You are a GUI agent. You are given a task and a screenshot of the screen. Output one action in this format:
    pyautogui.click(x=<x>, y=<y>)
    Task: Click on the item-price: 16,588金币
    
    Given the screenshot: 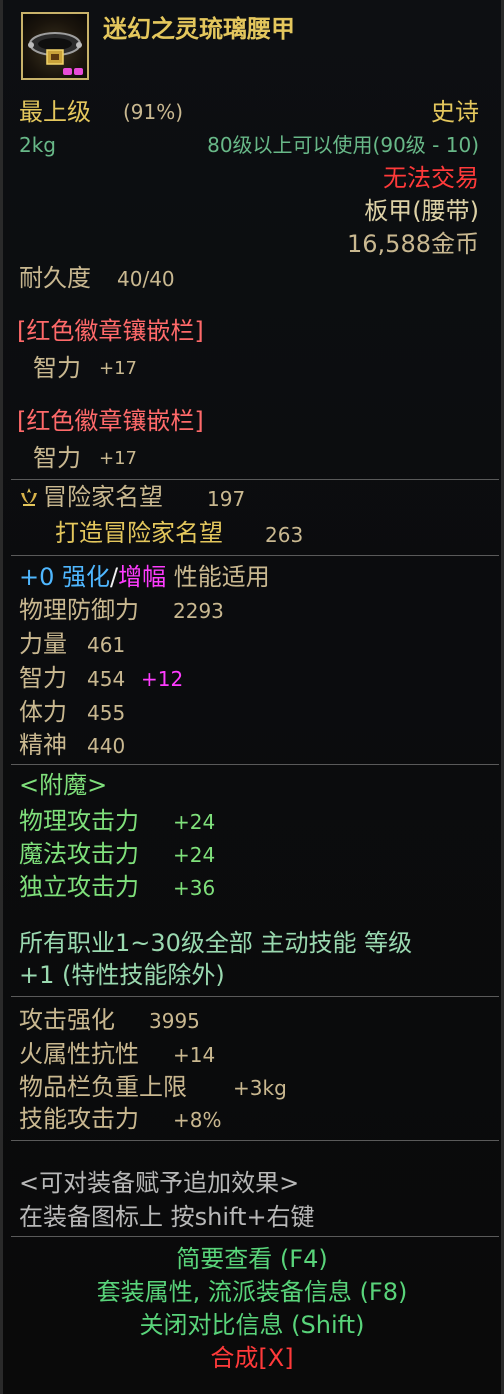 What is the action you would take?
    pyautogui.click(x=413, y=244)
    